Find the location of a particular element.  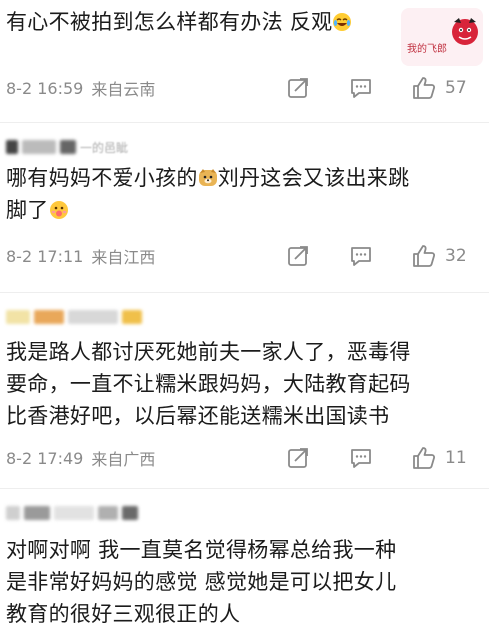

comment-text-line: 是非常好妈妈的感觉 感觉她是可以把女儿 is located at coordinates (201, 582).